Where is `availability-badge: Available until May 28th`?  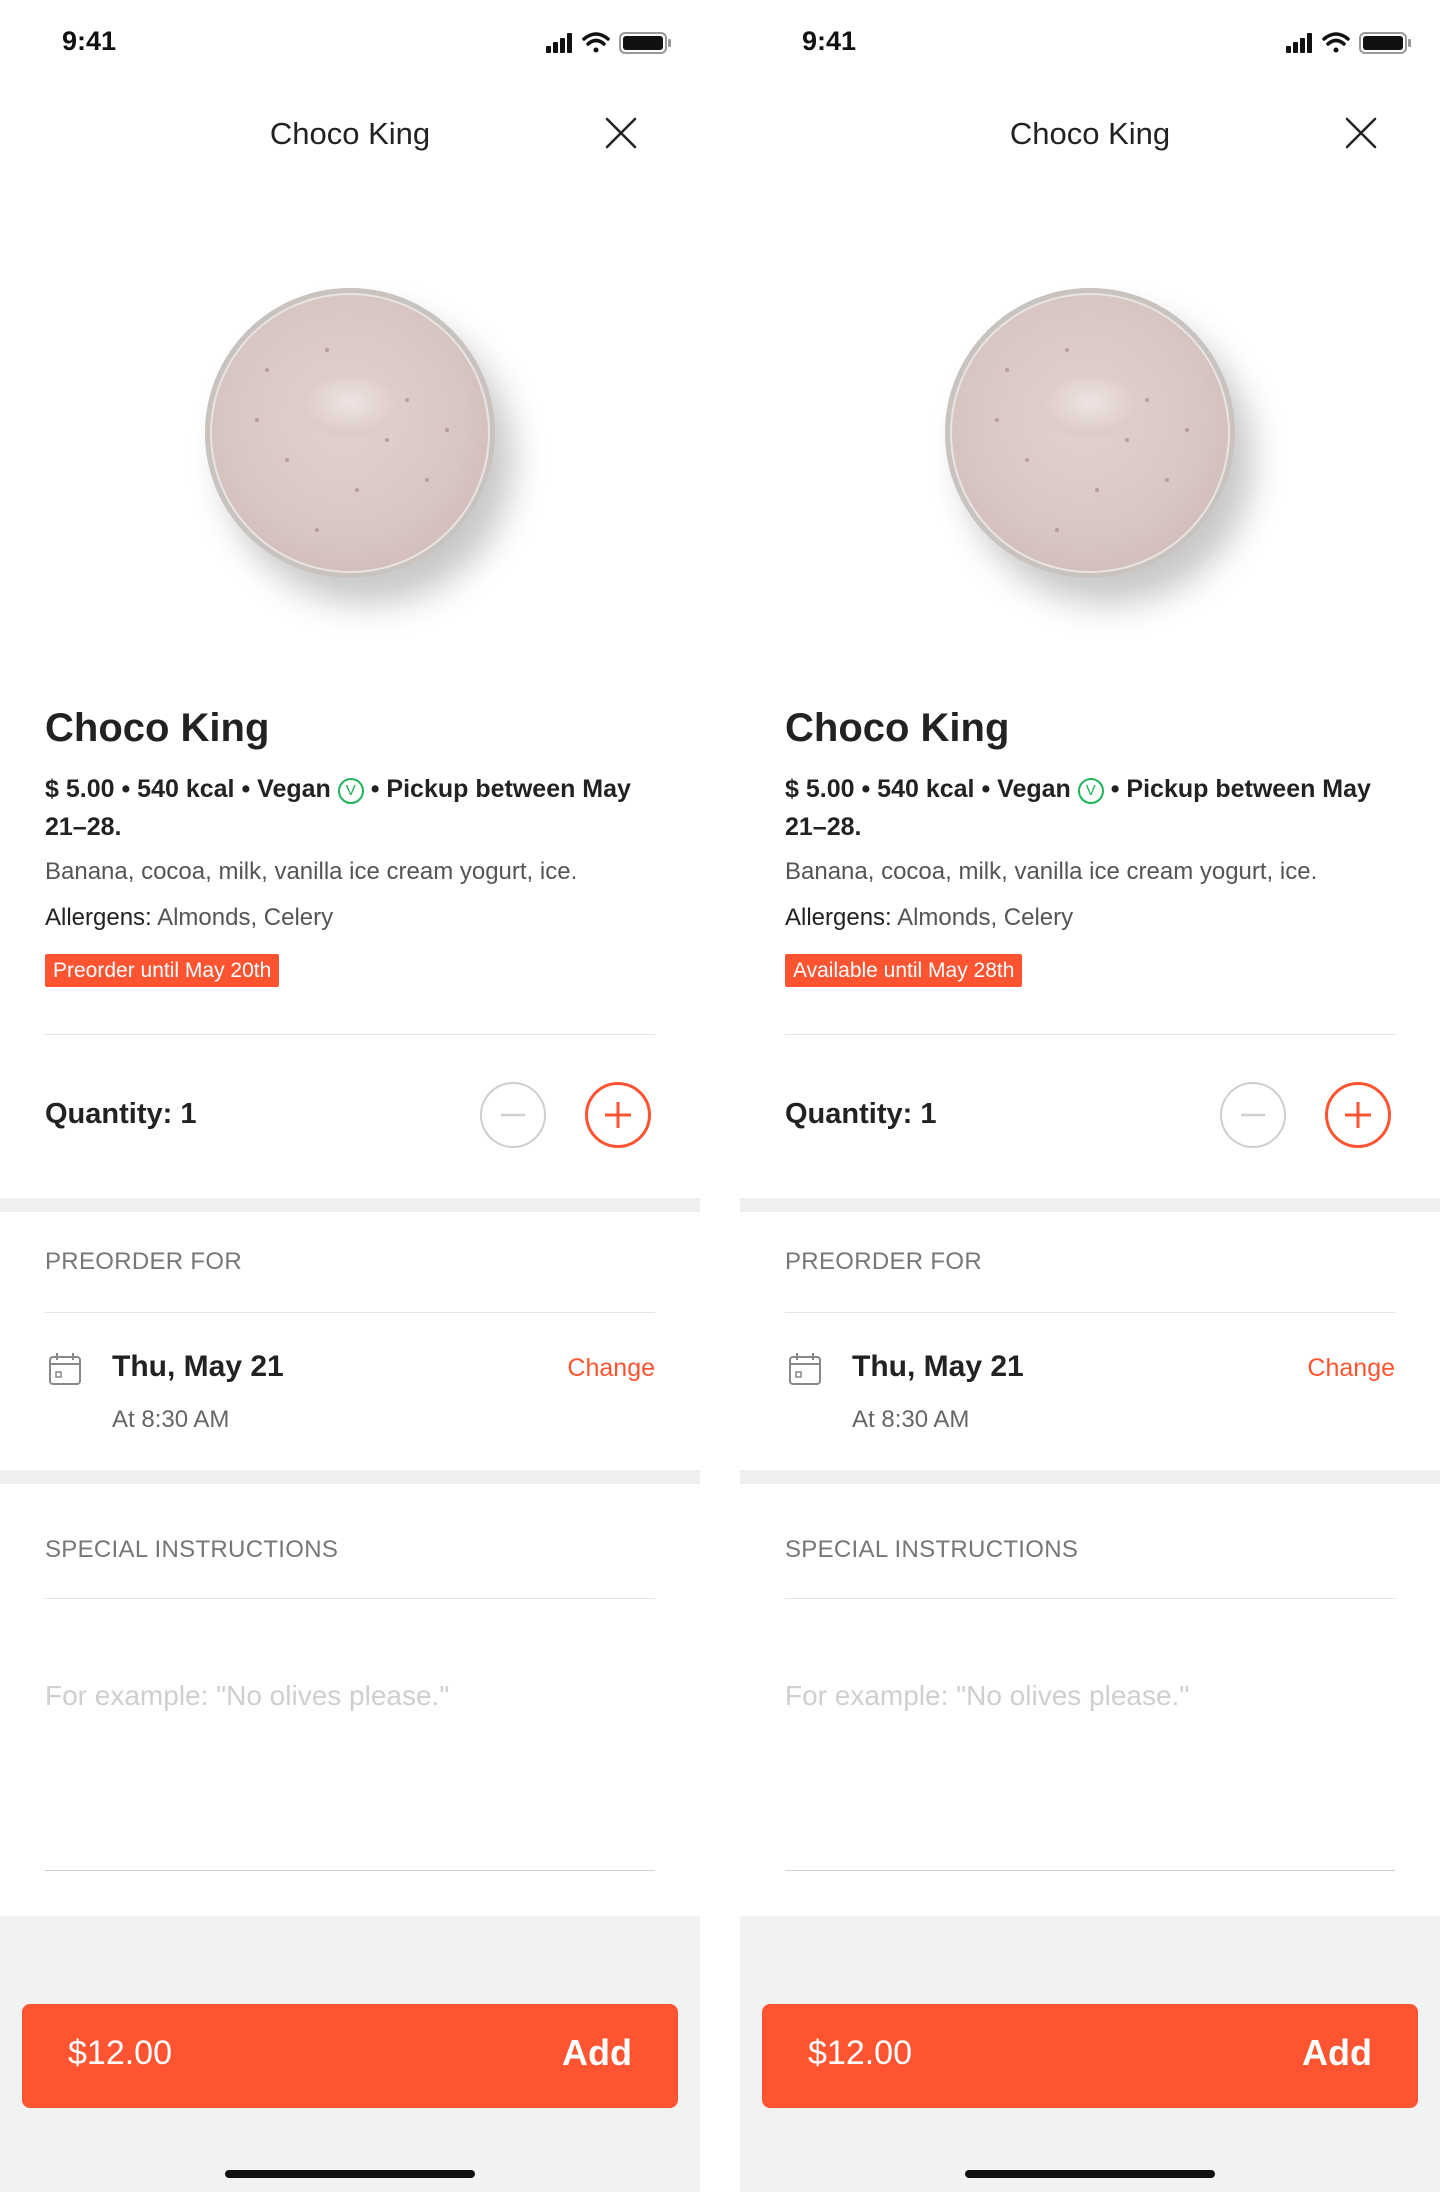 availability-badge: Available until May 28th is located at coordinates (904, 970).